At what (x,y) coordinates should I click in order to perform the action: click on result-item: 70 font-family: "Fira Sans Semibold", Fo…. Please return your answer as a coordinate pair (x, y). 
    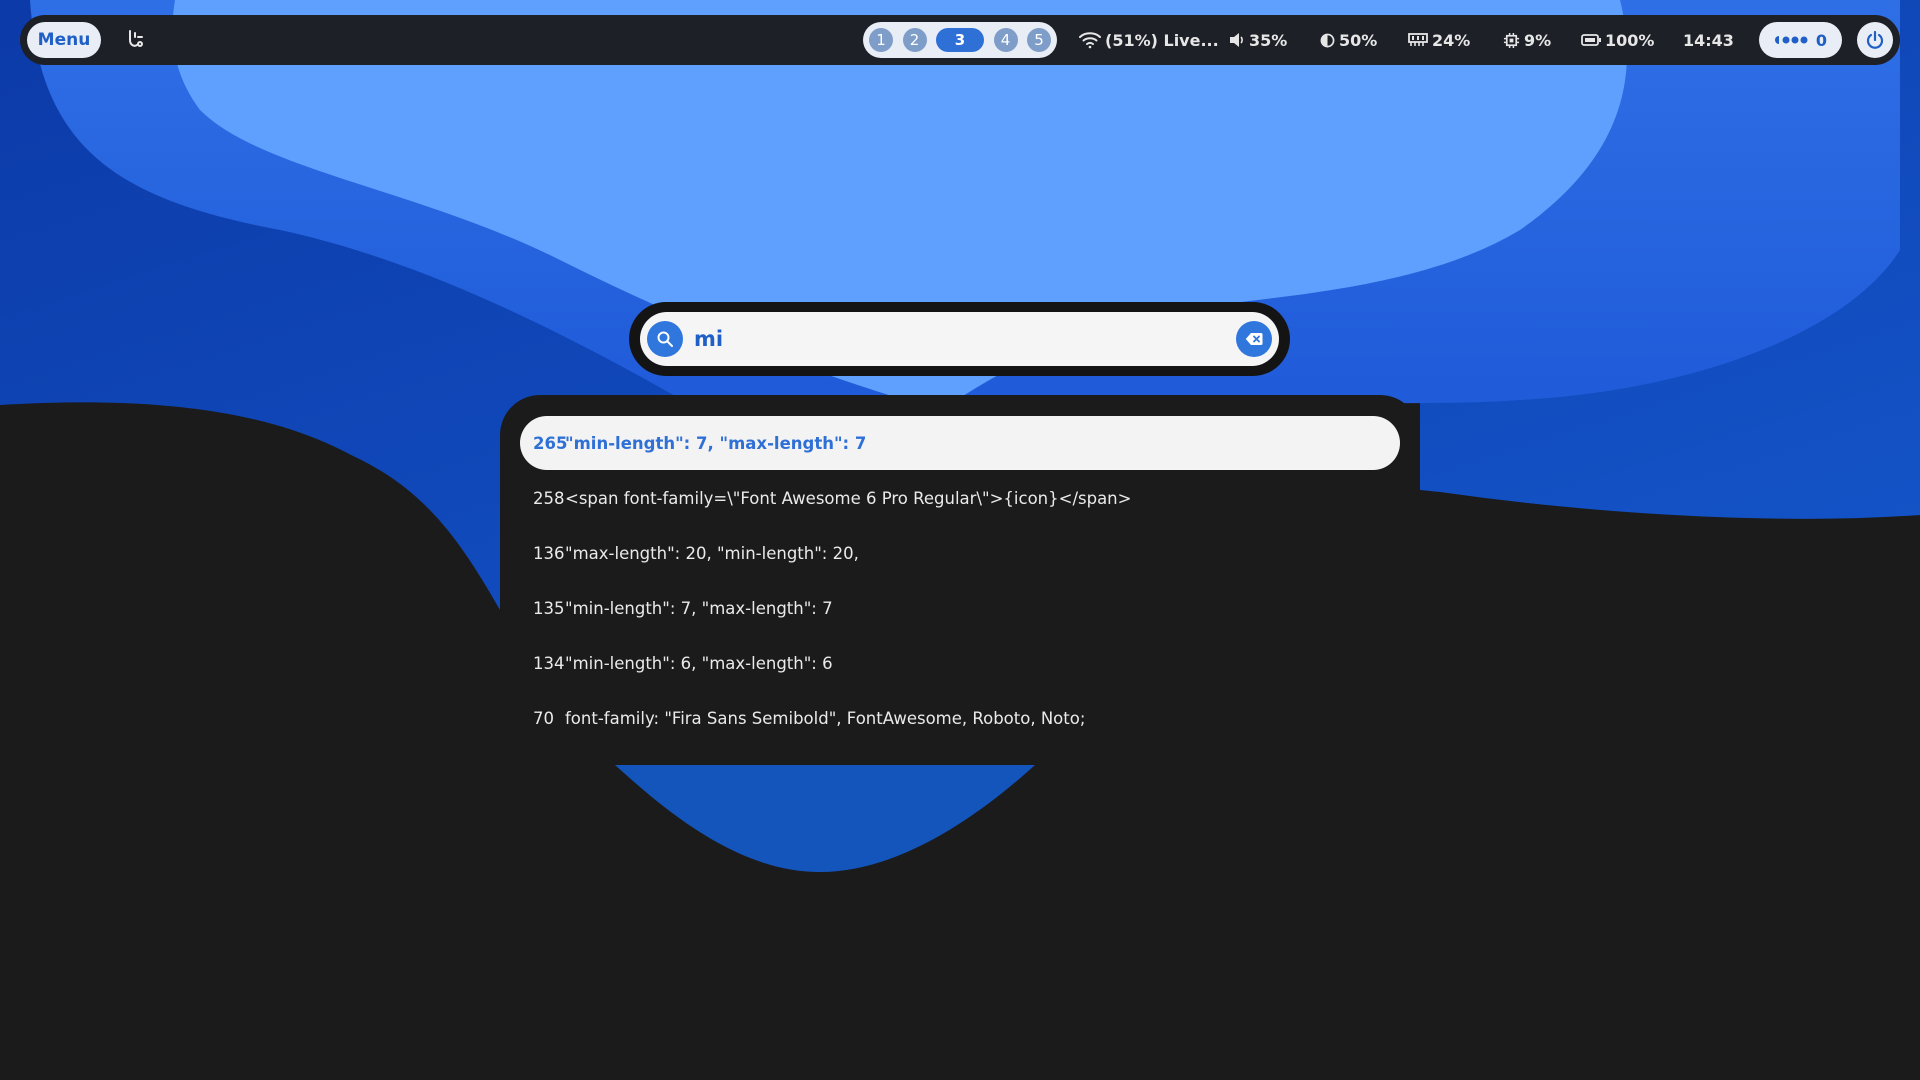
    Looking at the image, I should click on (960, 718).